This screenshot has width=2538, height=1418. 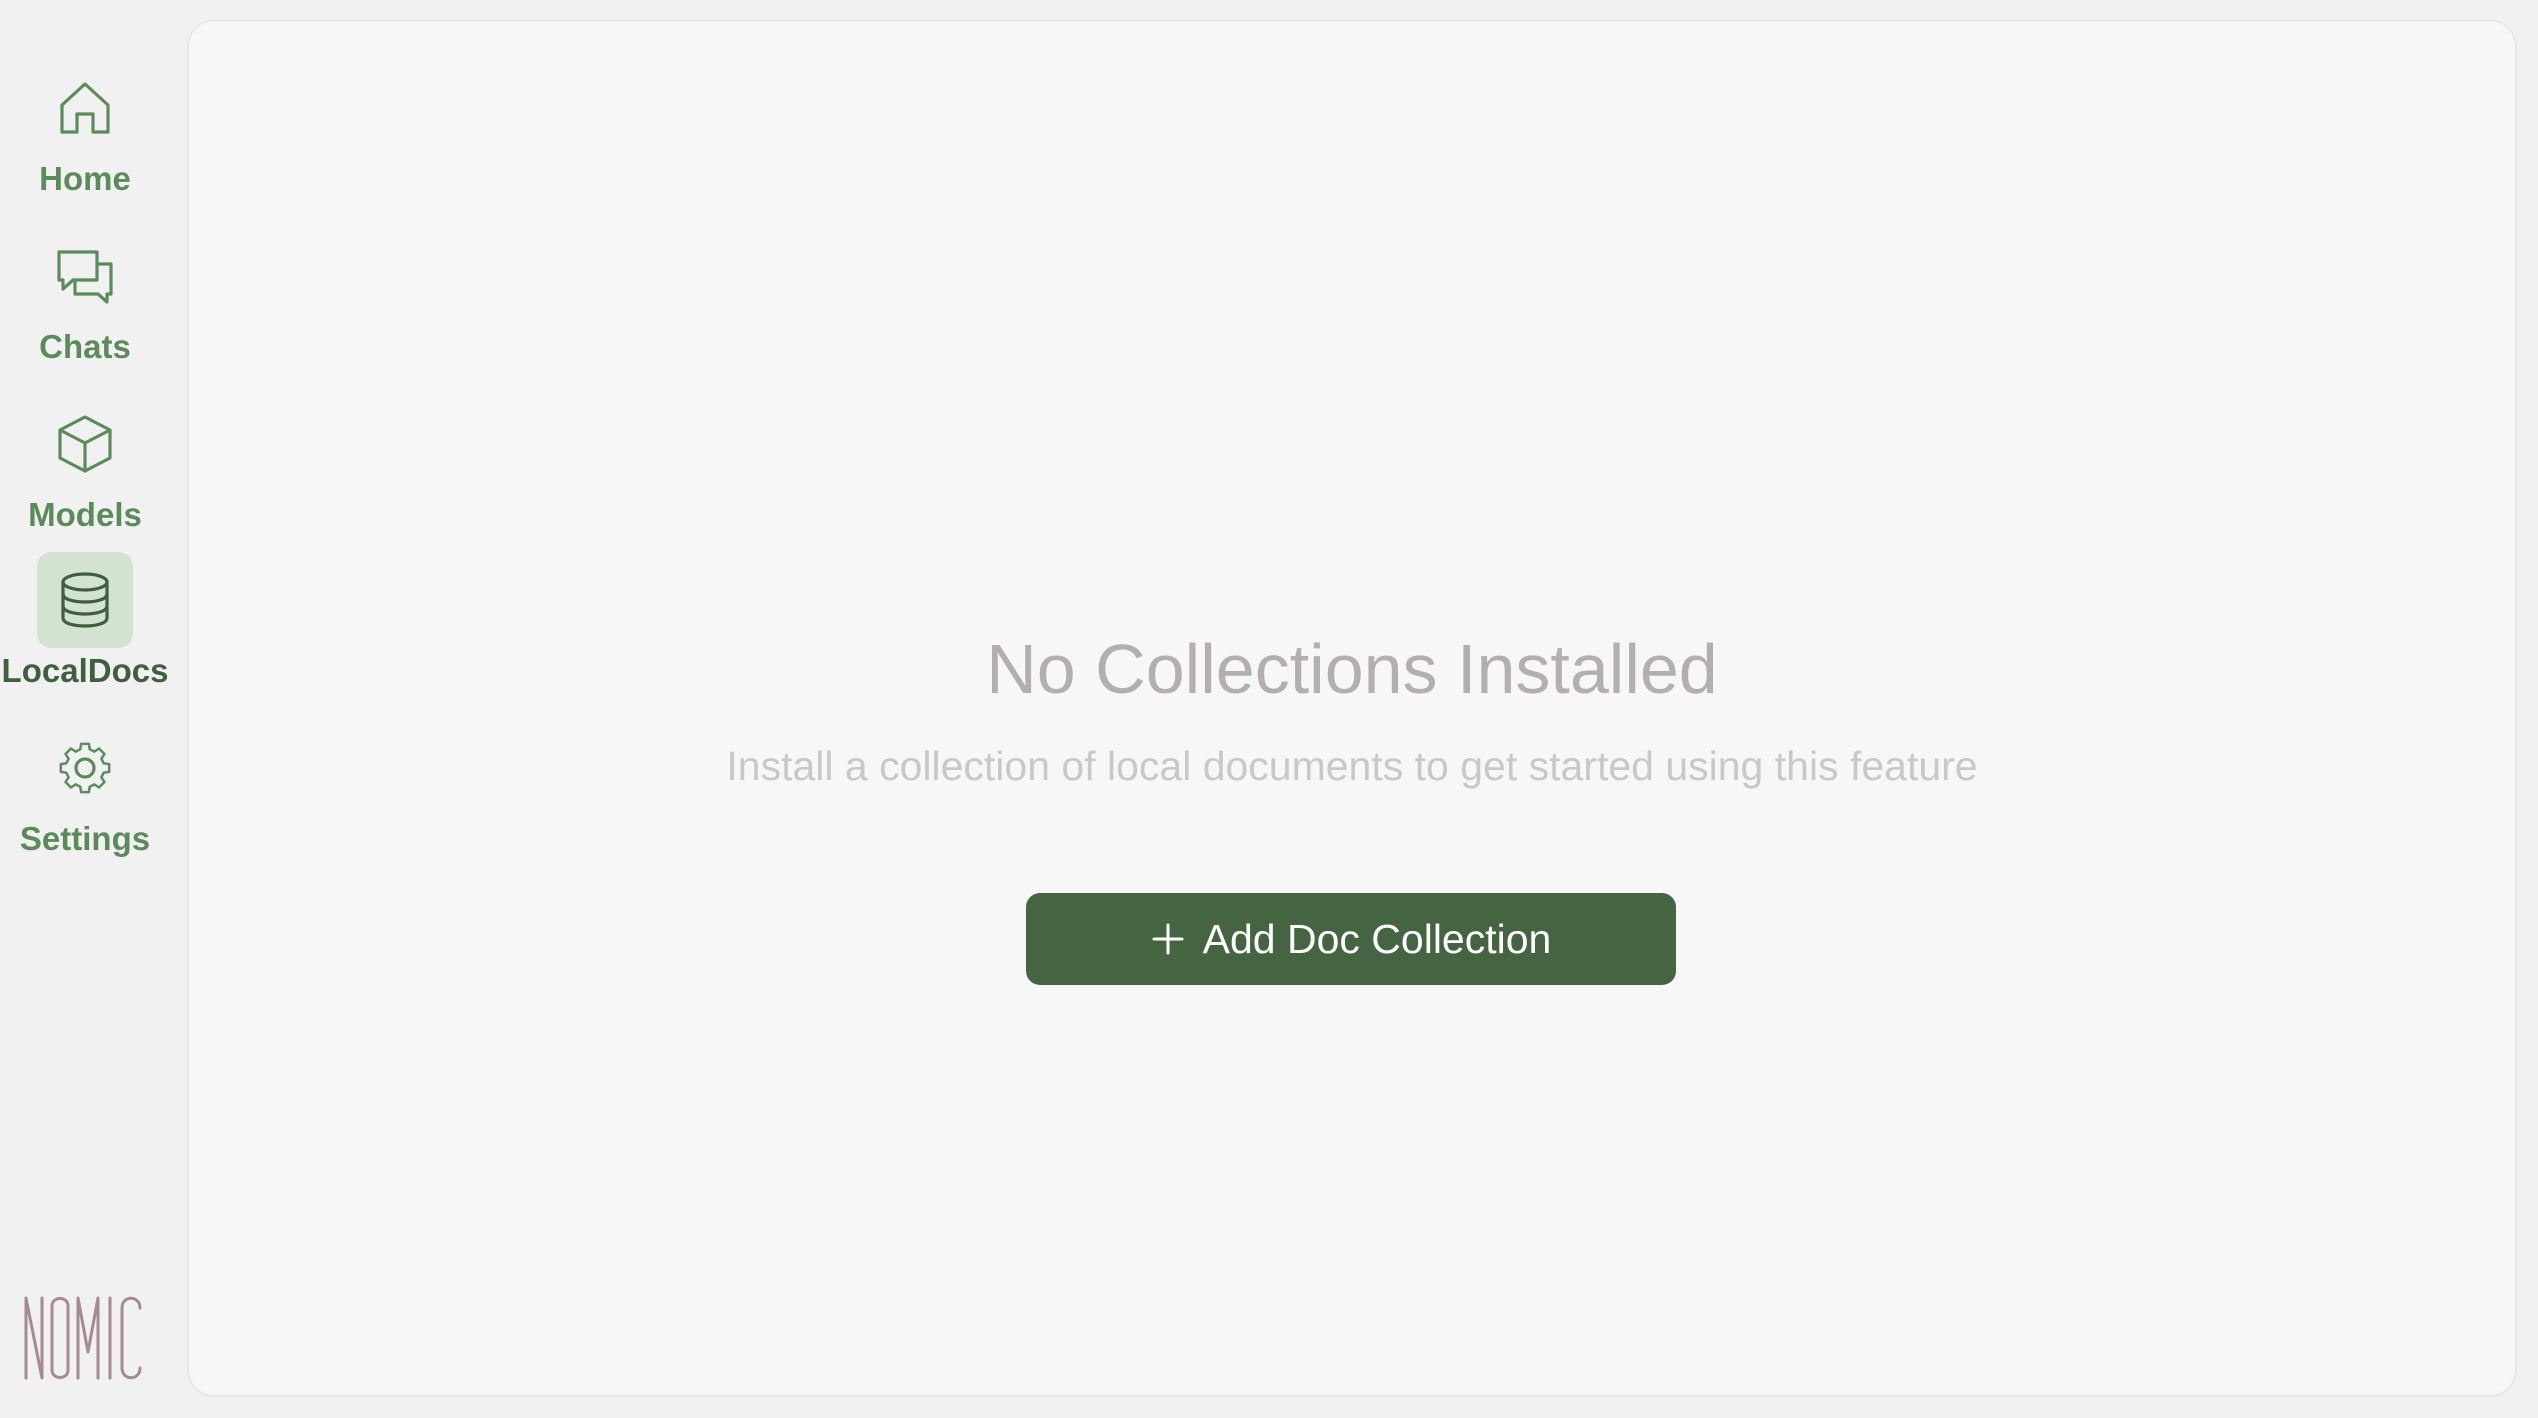 What do you see at coordinates (85, 768) in the screenshot?
I see `gear-icon` at bounding box center [85, 768].